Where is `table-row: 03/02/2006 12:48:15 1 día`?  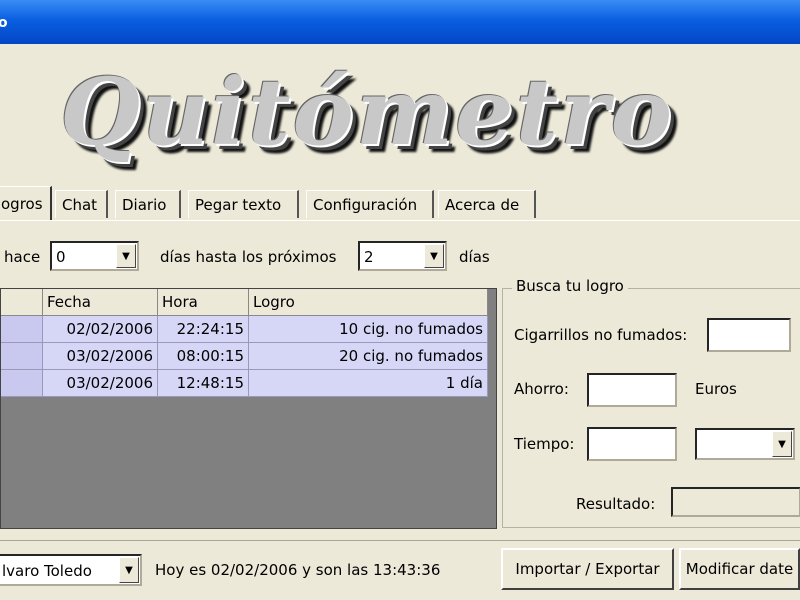
table-row: 03/02/2006 12:48:15 1 día is located at coordinates (244, 383).